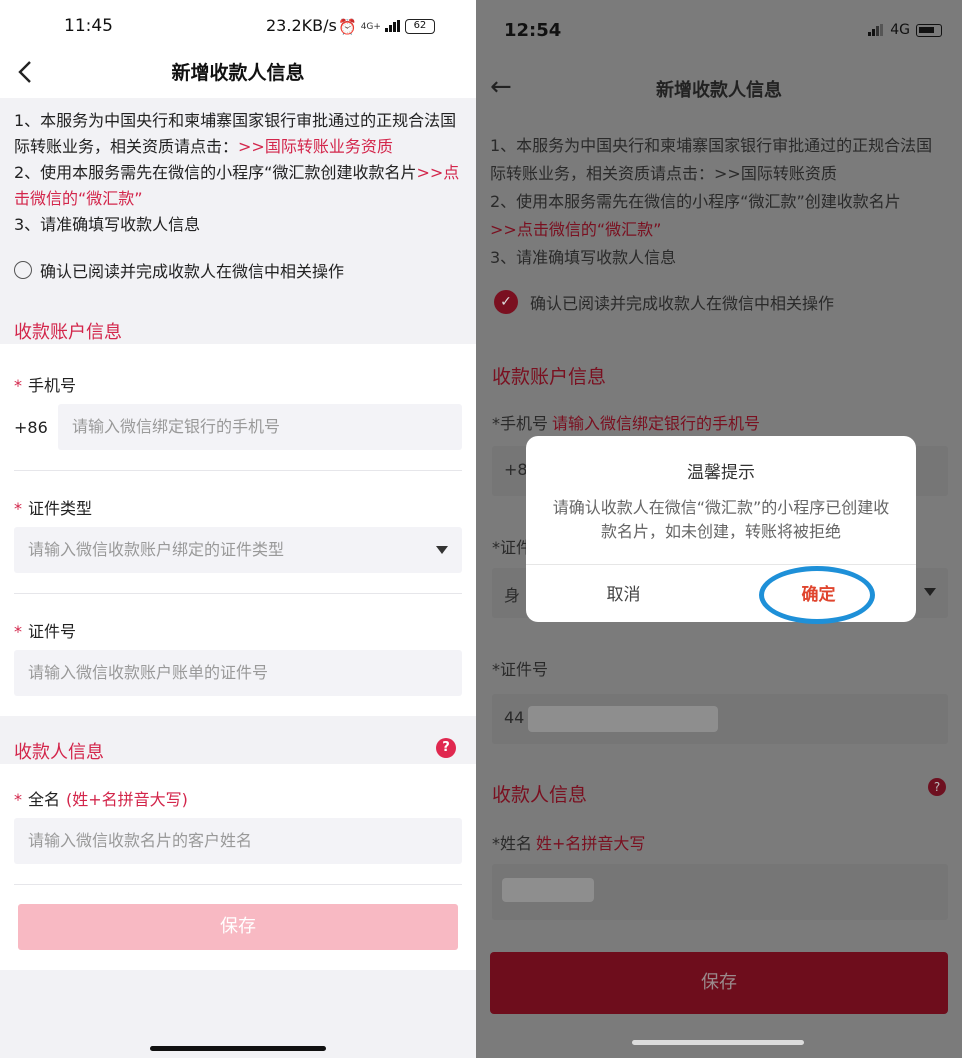 This screenshot has height=1058, width=962. I want to click on status-icons: ⏰ 4G+ 62, so click(386, 26).